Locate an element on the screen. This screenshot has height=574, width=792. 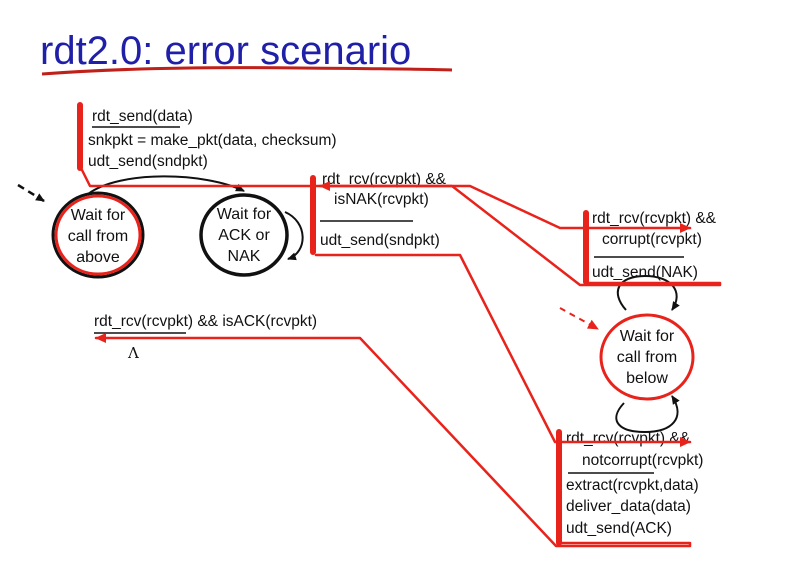
event-label: rdt_rcv(rcvpkt) && isACK(rcvpkt) is located at coordinates (205, 321).